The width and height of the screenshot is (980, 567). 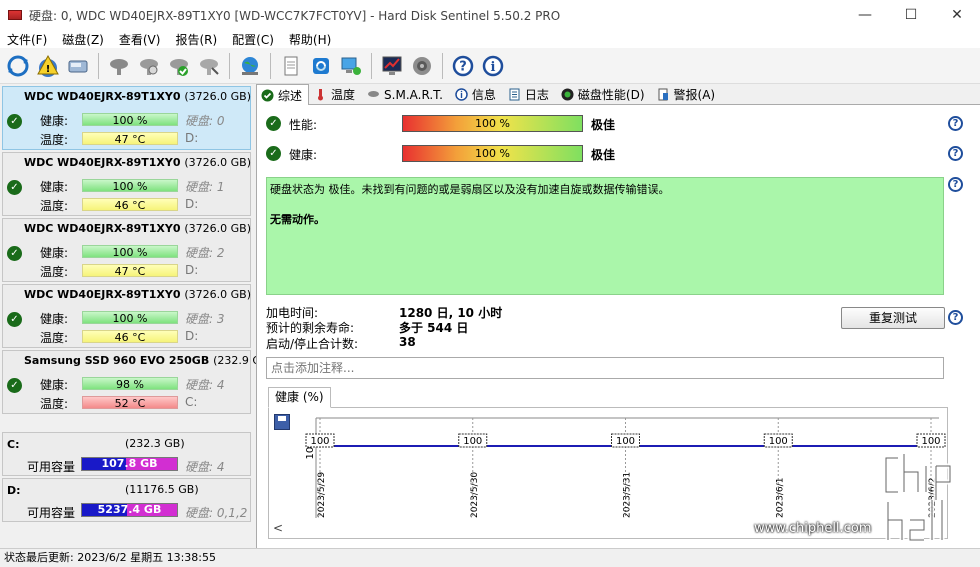 I want to click on tab-smart: S.M.A.R.T., so click(x=406, y=94).